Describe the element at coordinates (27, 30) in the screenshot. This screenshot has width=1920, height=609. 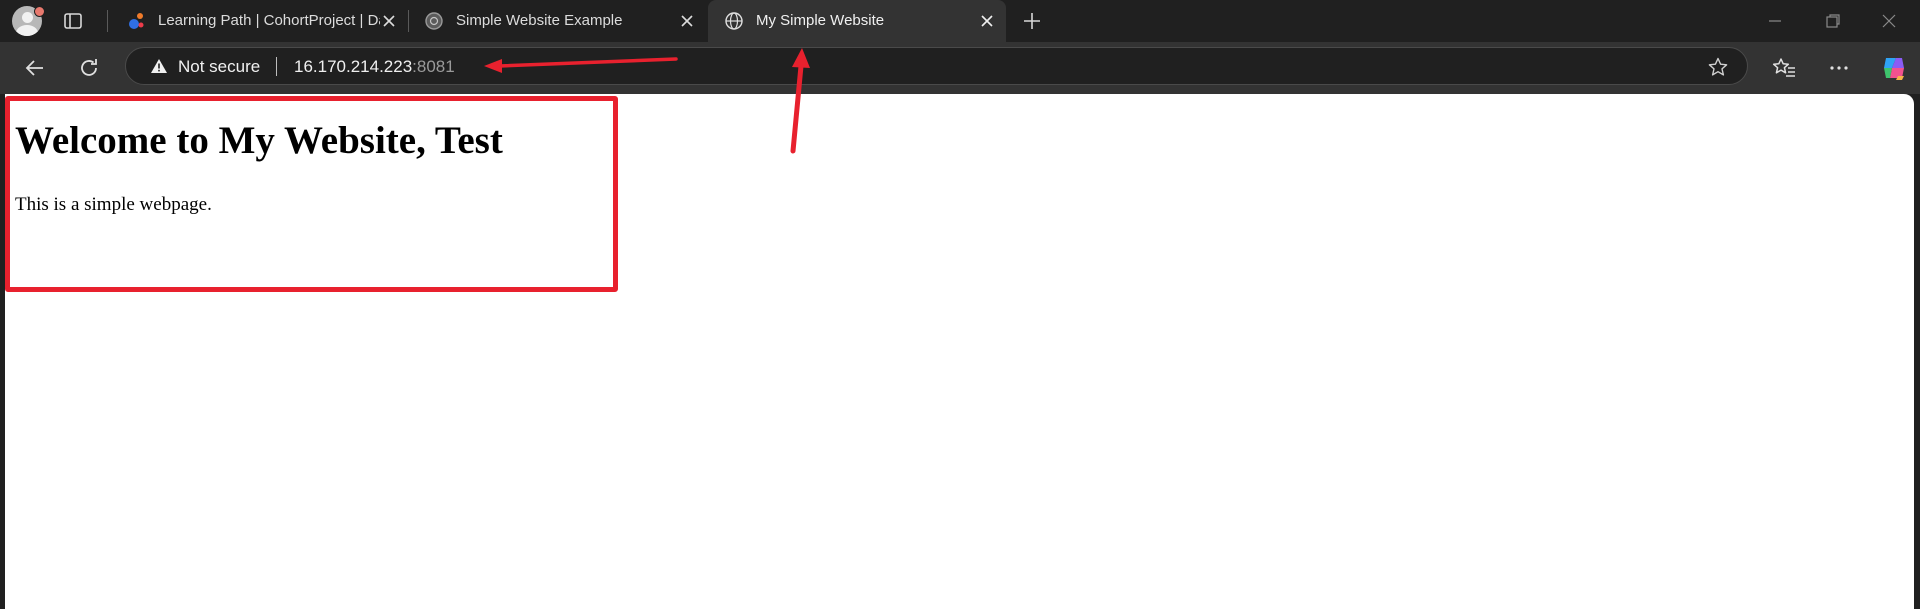
I see `avatar-body` at that location.